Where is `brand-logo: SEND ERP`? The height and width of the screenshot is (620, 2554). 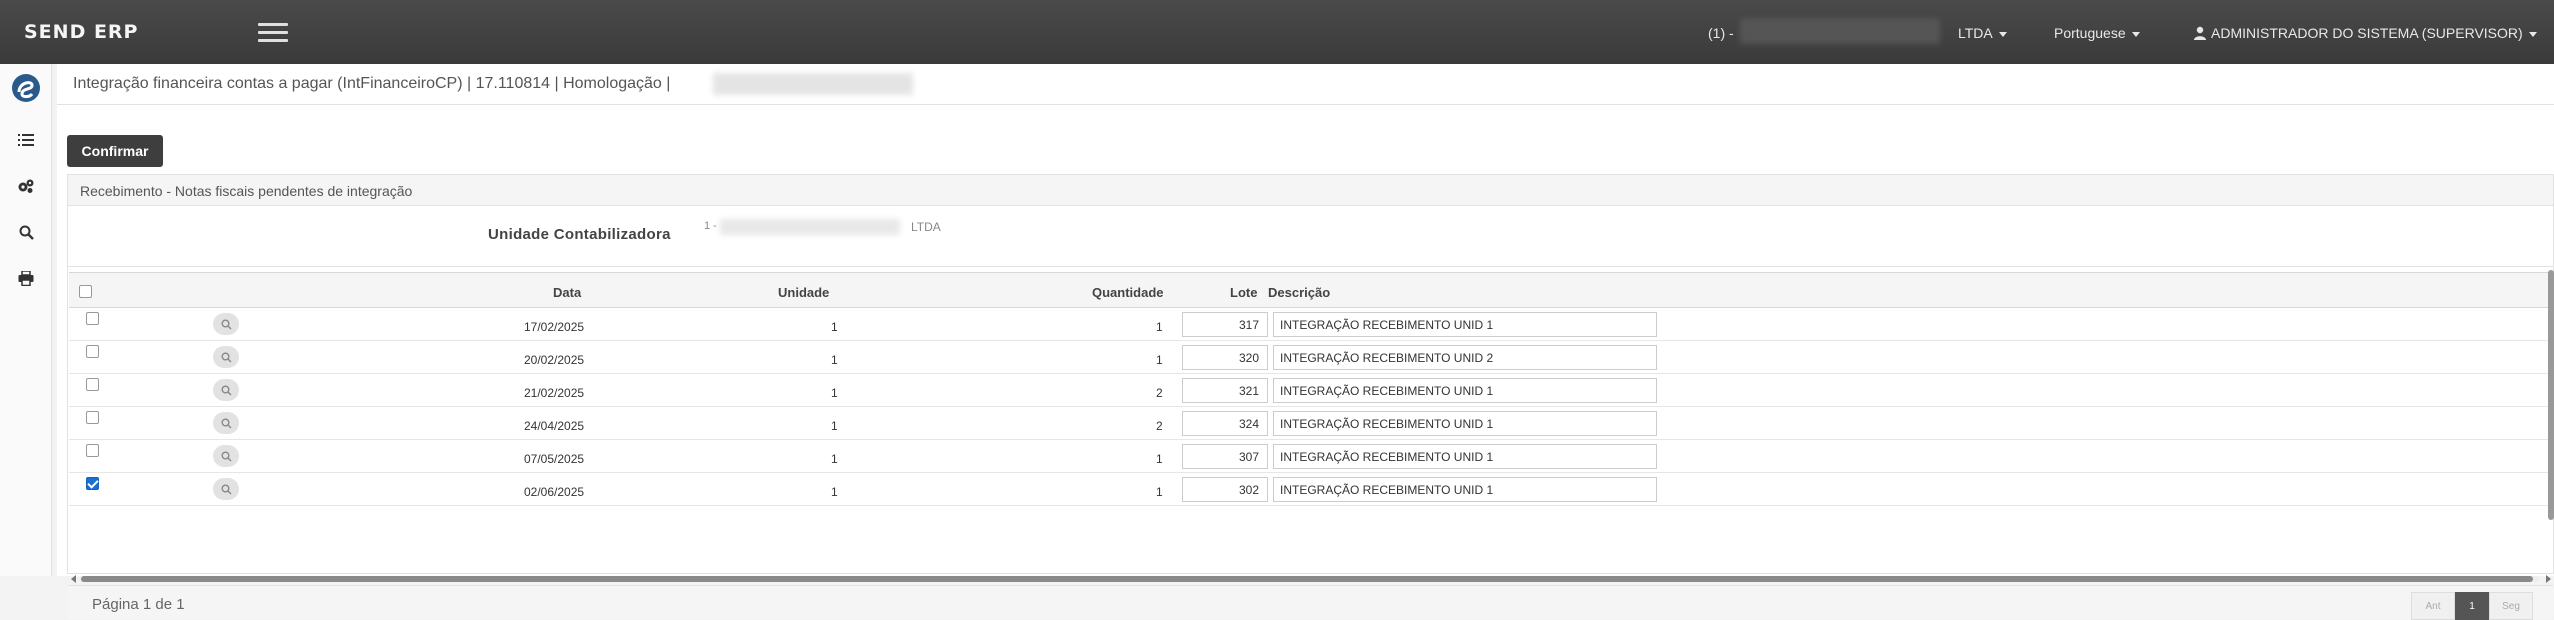
brand-logo: SEND ERP is located at coordinates (81, 32).